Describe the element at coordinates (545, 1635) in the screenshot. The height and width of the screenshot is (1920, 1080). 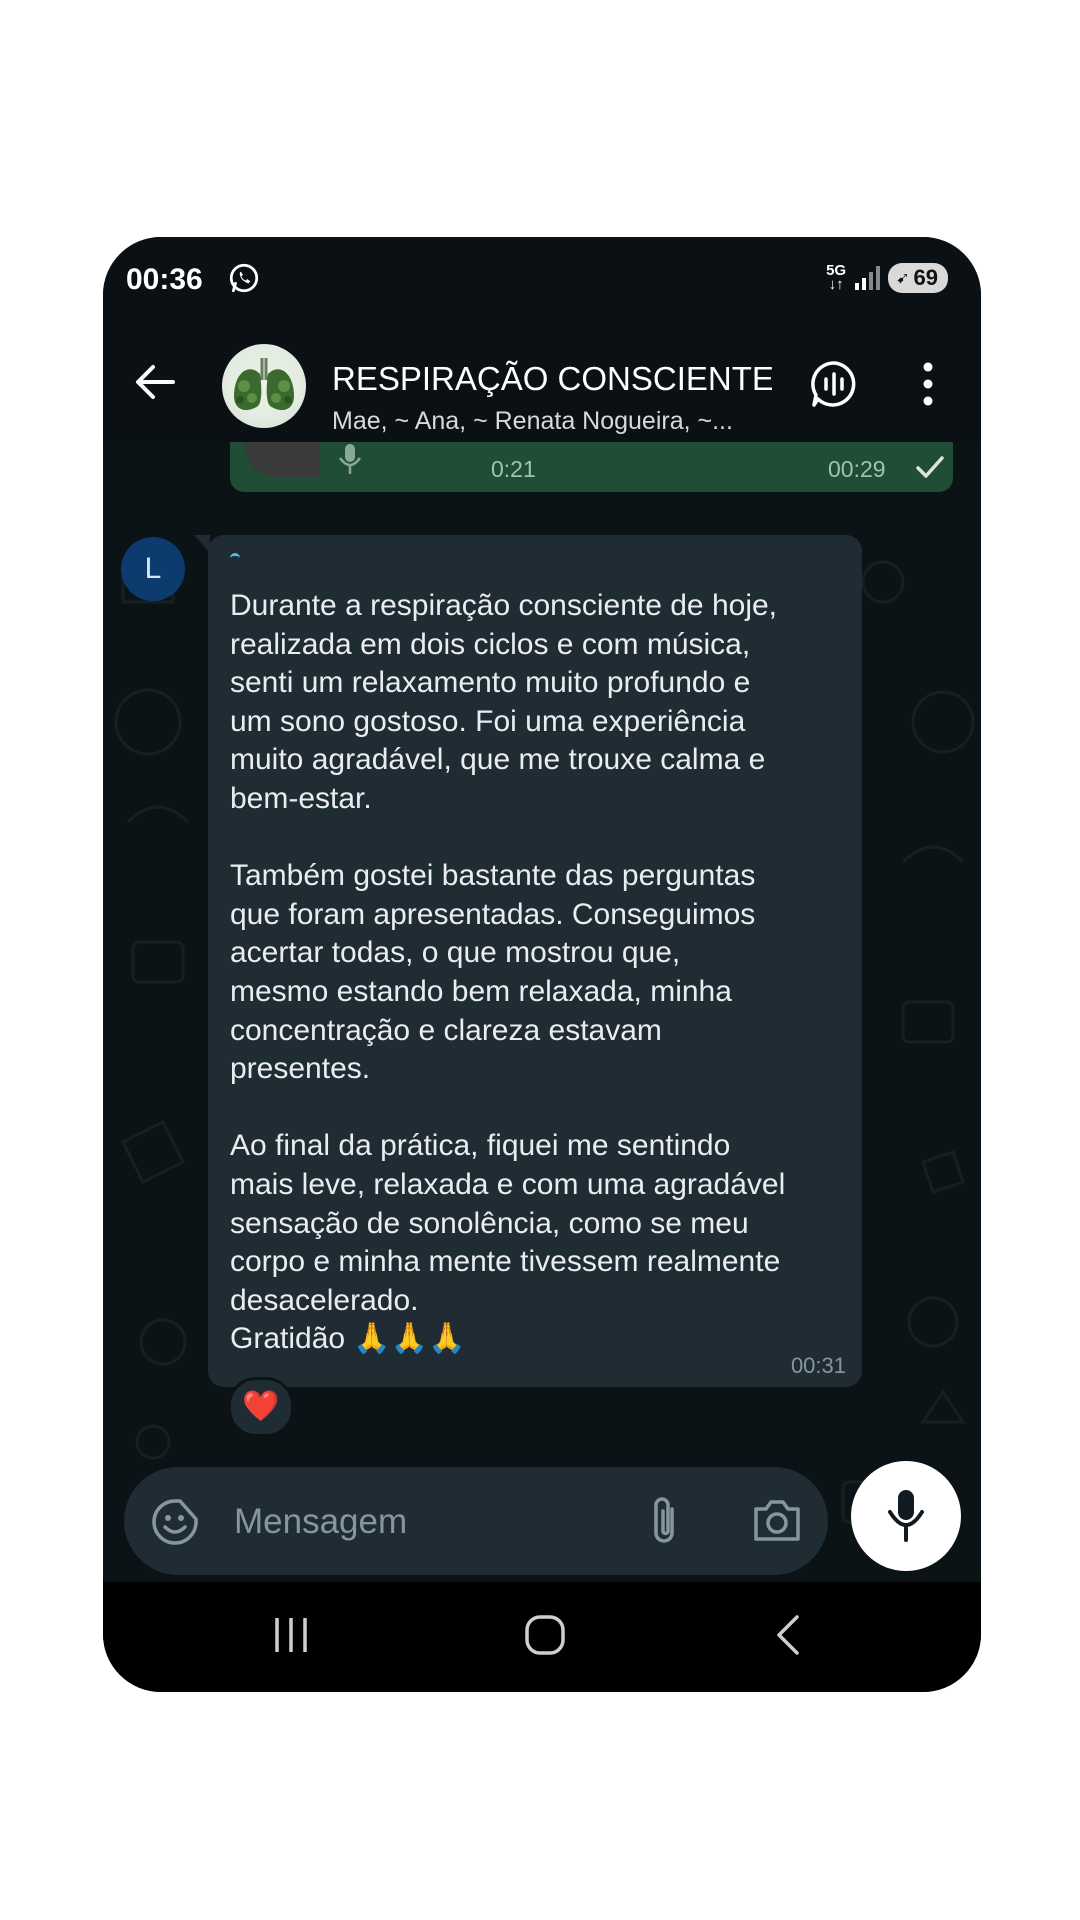
I see `home-icon` at that location.